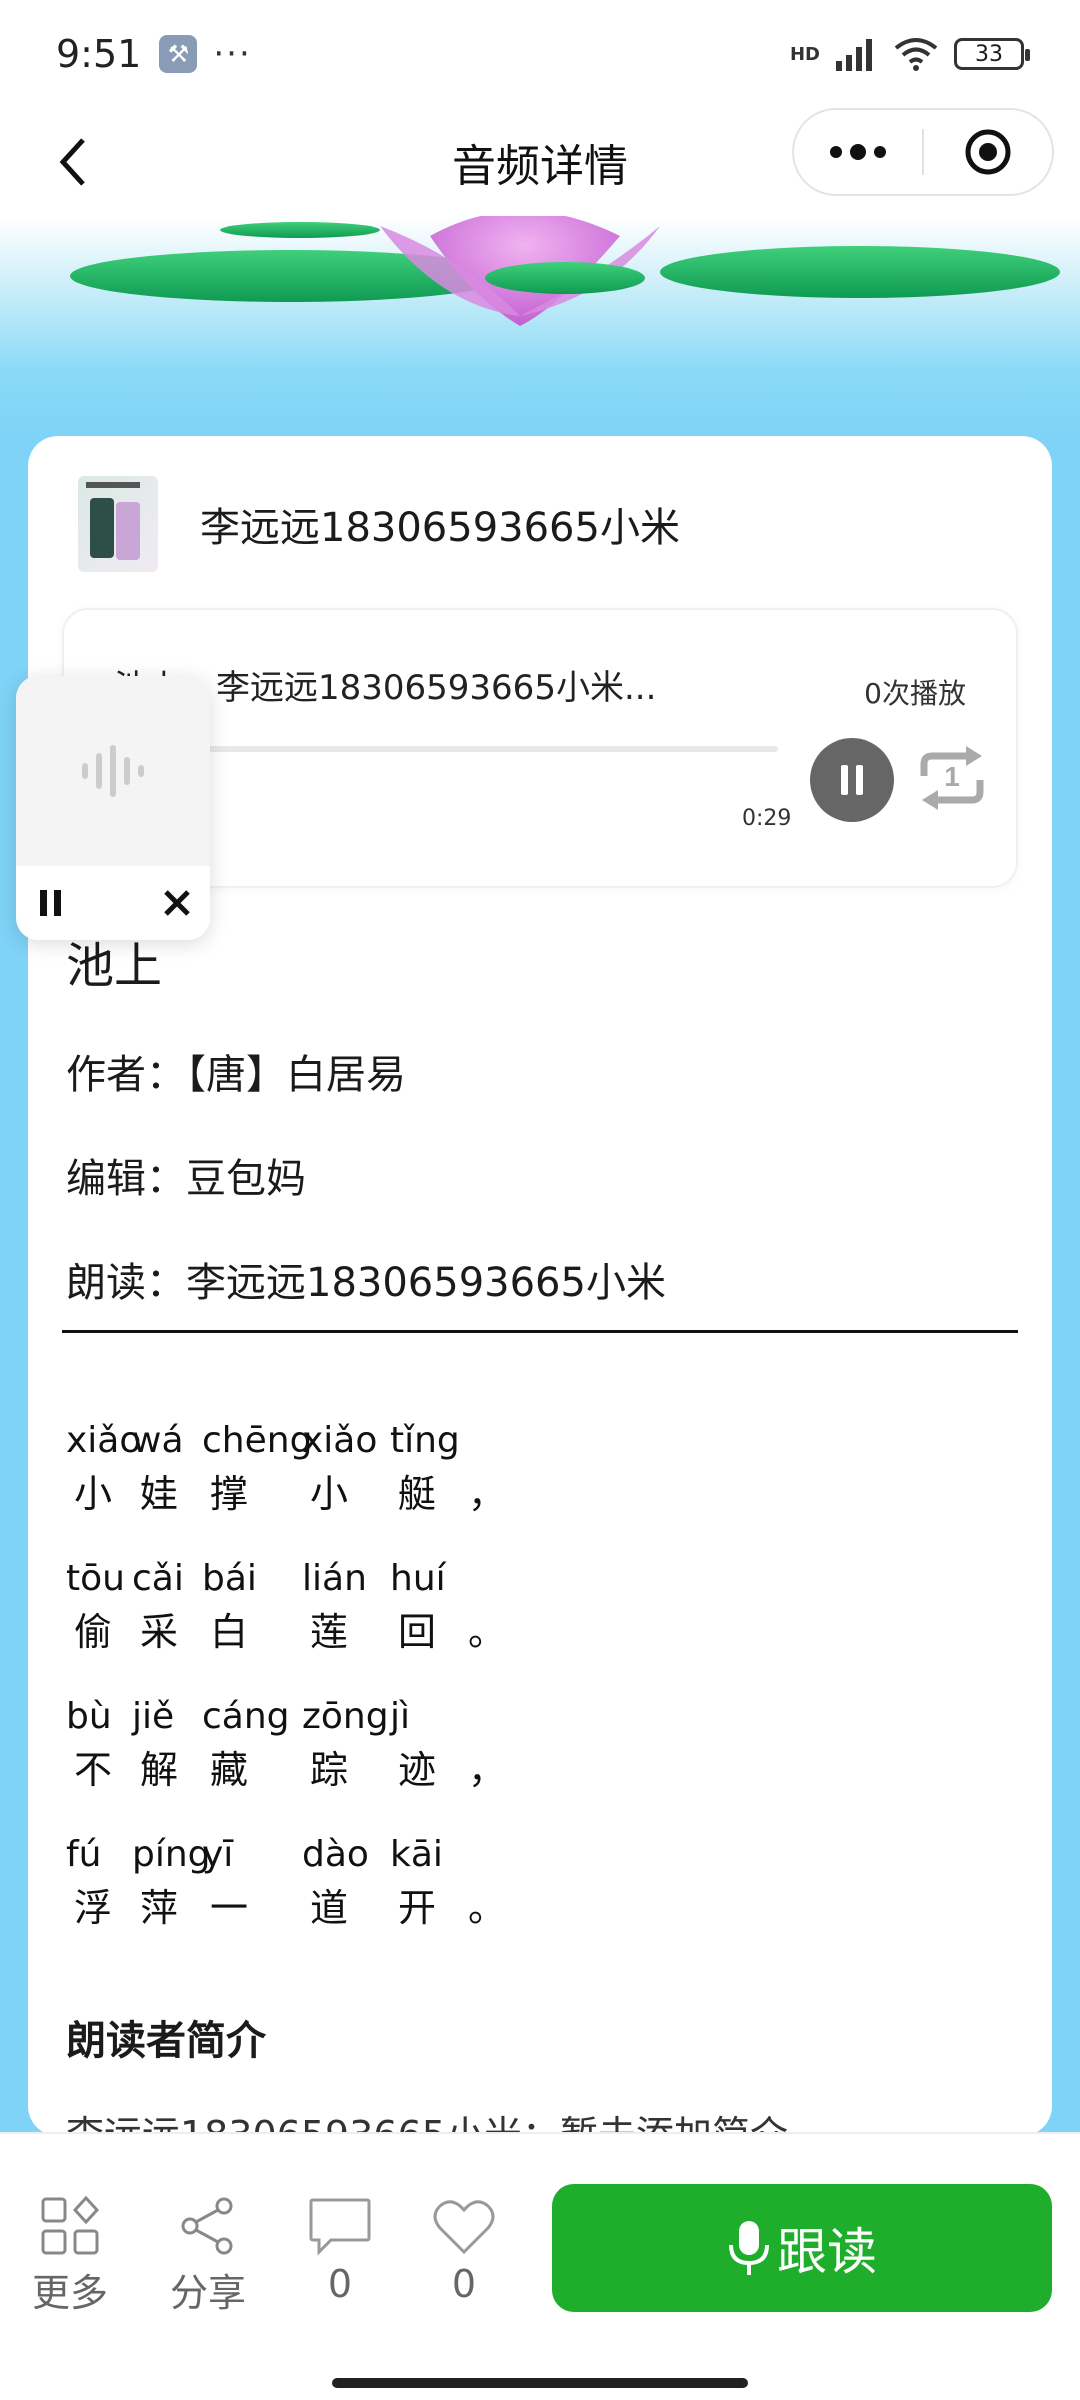 The height and width of the screenshot is (2400, 1080). I want to click on chevron-left-icon, so click(72, 162).